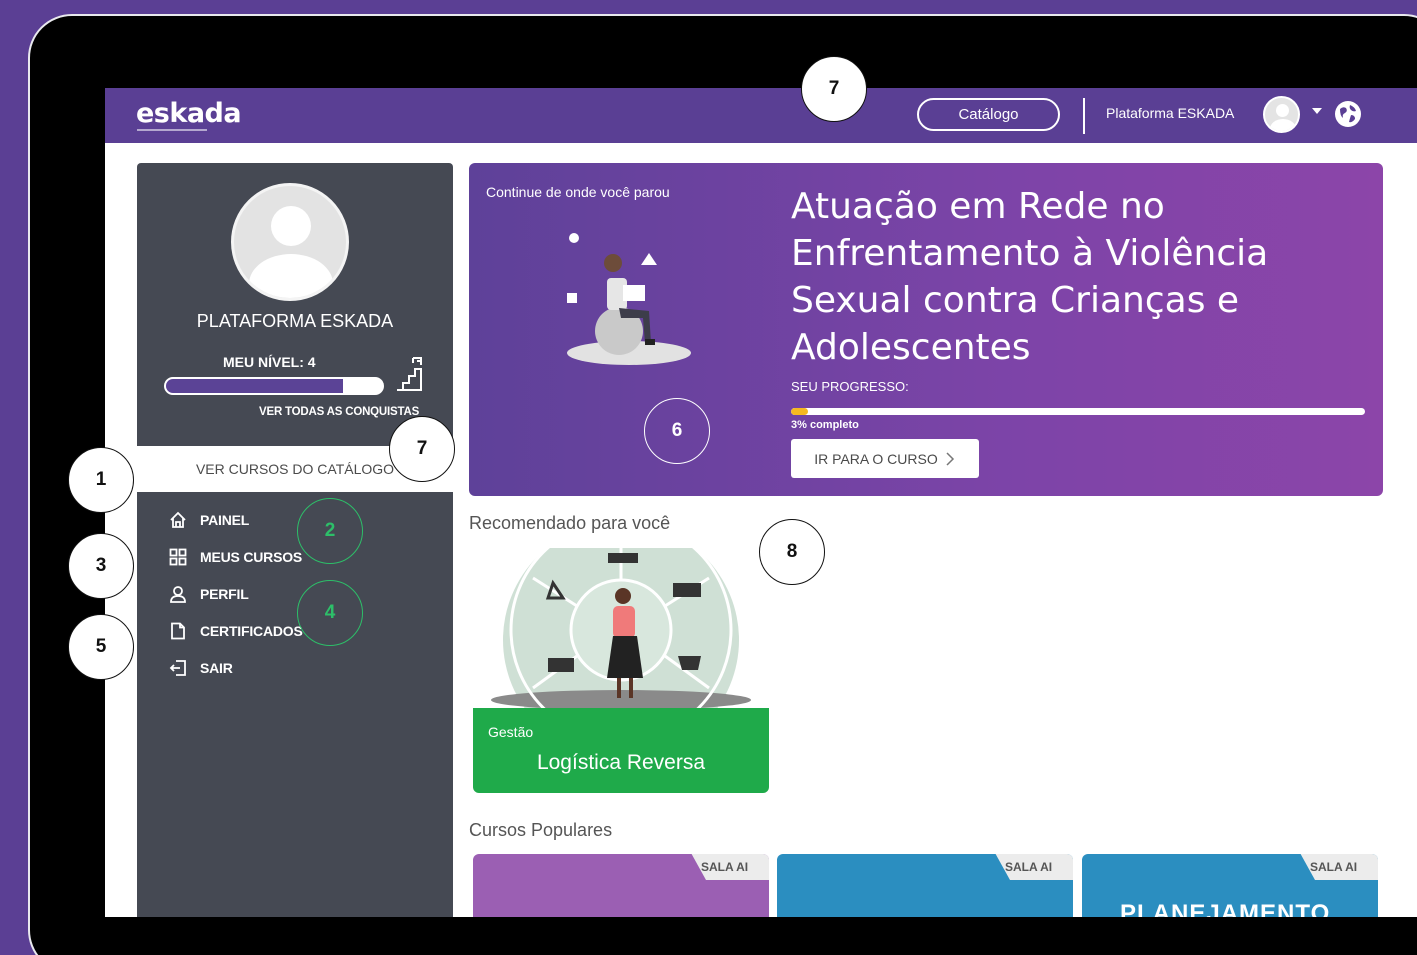 The height and width of the screenshot is (955, 1417). What do you see at coordinates (101, 480) in the screenshot?
I see `annotation-marker: 1` at bounding box center [101, 480].